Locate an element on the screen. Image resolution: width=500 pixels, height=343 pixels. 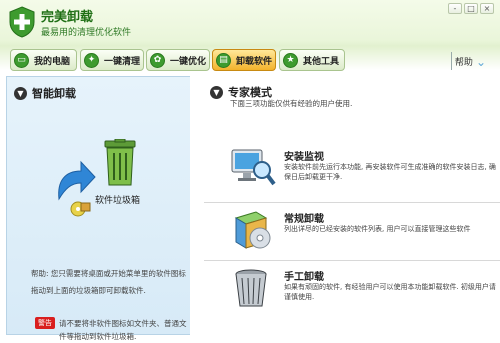
warning-row: 警告 请不要将非软件图标如文件夹、普通文件等拖动到软件垃圾箱. is located at coordinates (112, 330).